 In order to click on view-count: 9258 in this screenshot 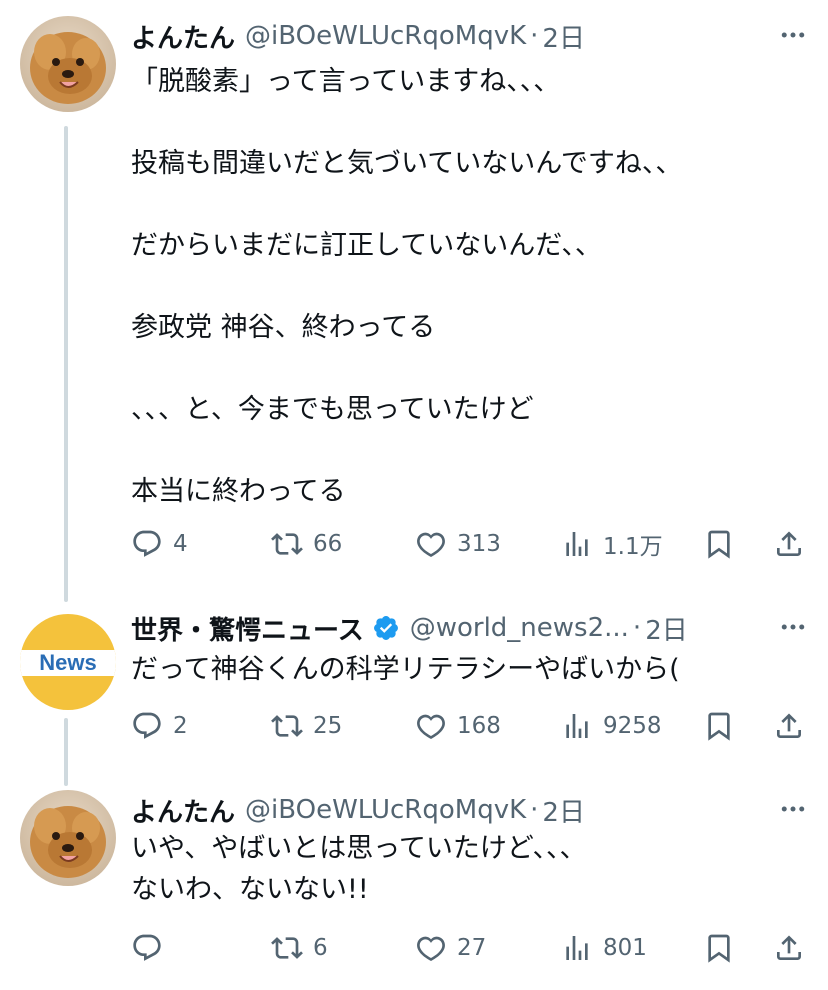, I will do `click(632, 726)`.